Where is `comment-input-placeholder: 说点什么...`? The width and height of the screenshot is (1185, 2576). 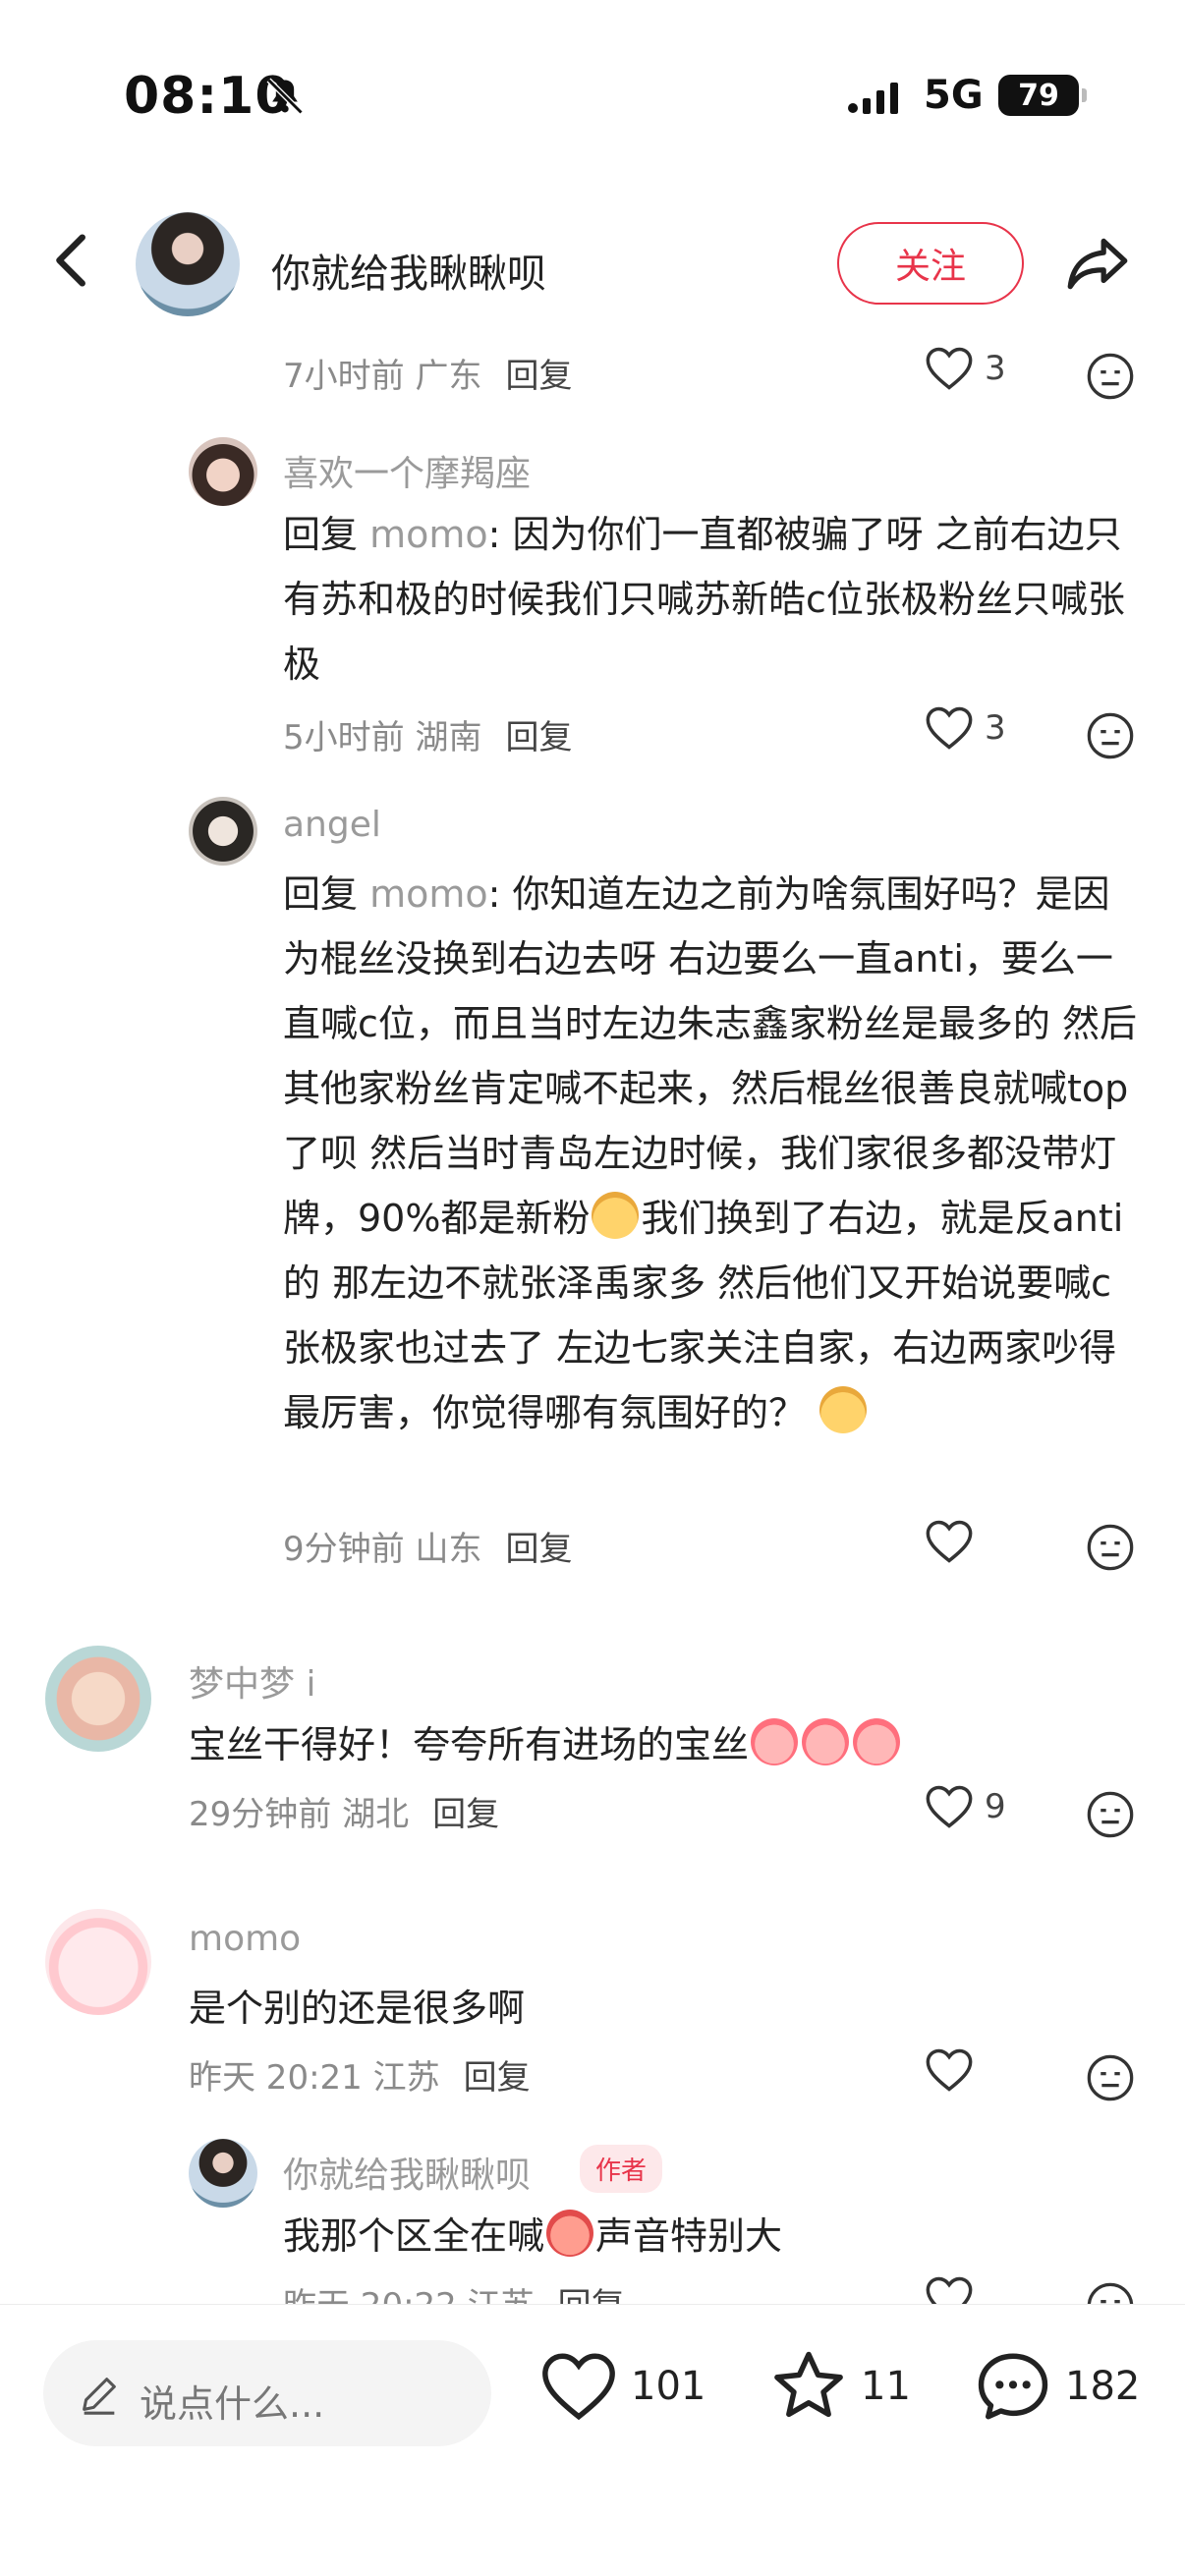 comment-input-placeholder: 说点什么... is located at coordinates (232, 2404).